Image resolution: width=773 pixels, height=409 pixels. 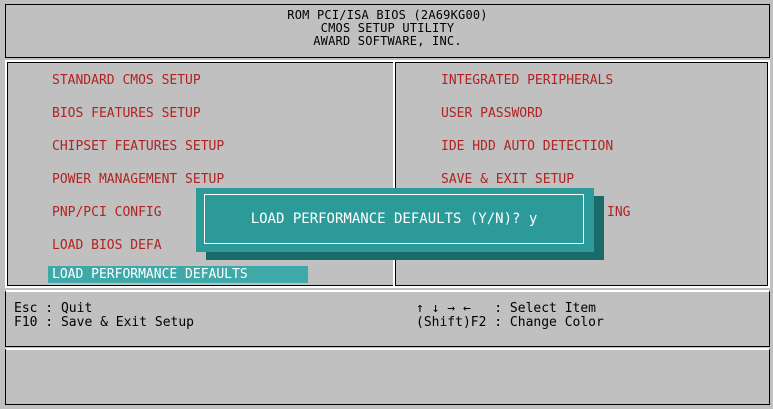 What do you see at coordinates (387, 376) in the screenshot?
I see `status-panel` at bounding box center [387, 376].